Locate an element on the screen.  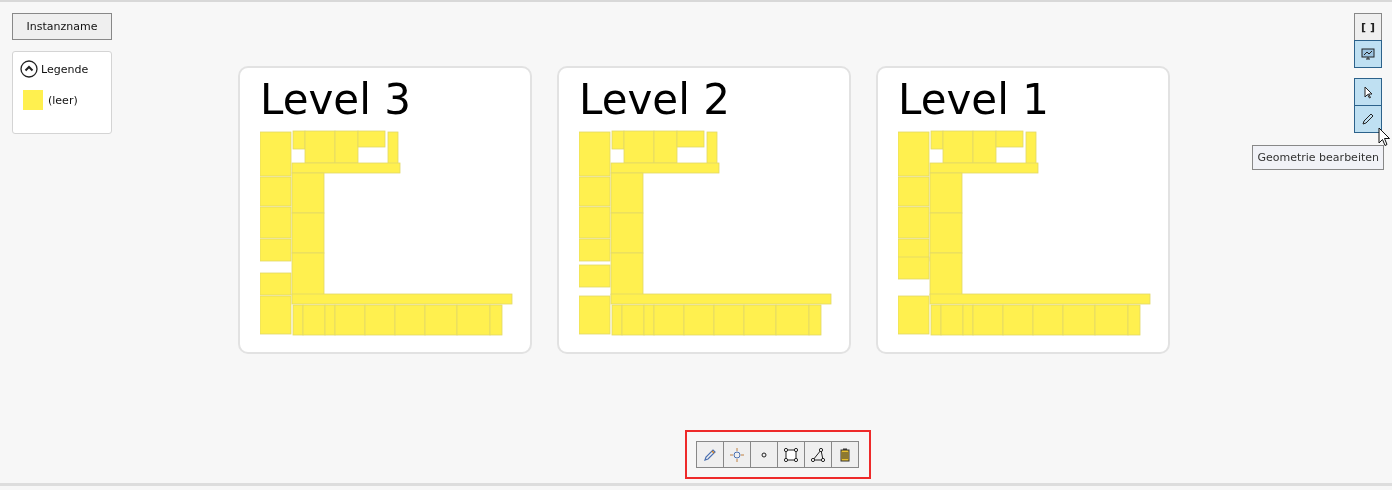
level-card: Level 2 is located at coordinates (704, 210).